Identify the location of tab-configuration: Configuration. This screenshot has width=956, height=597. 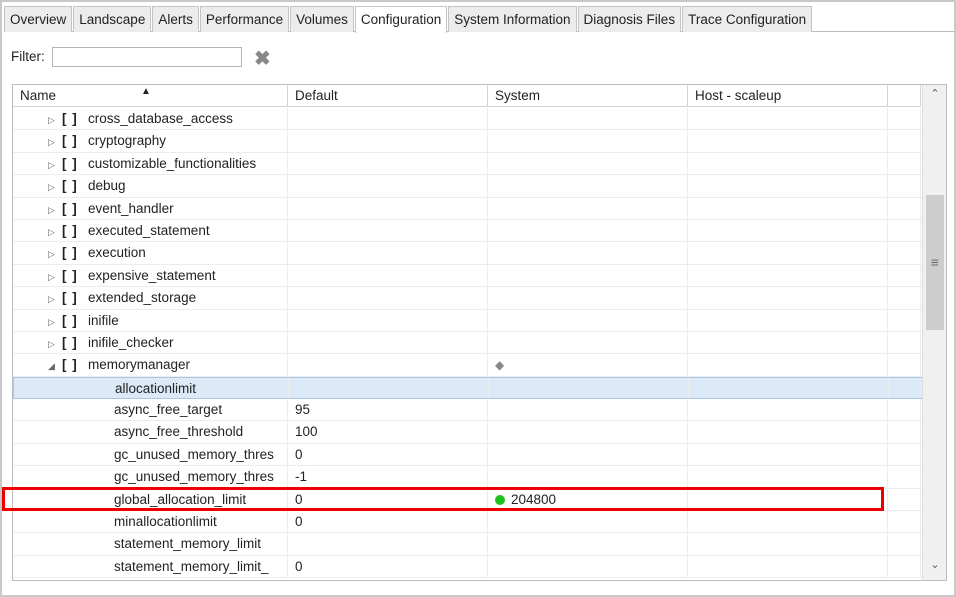
(401, 19).